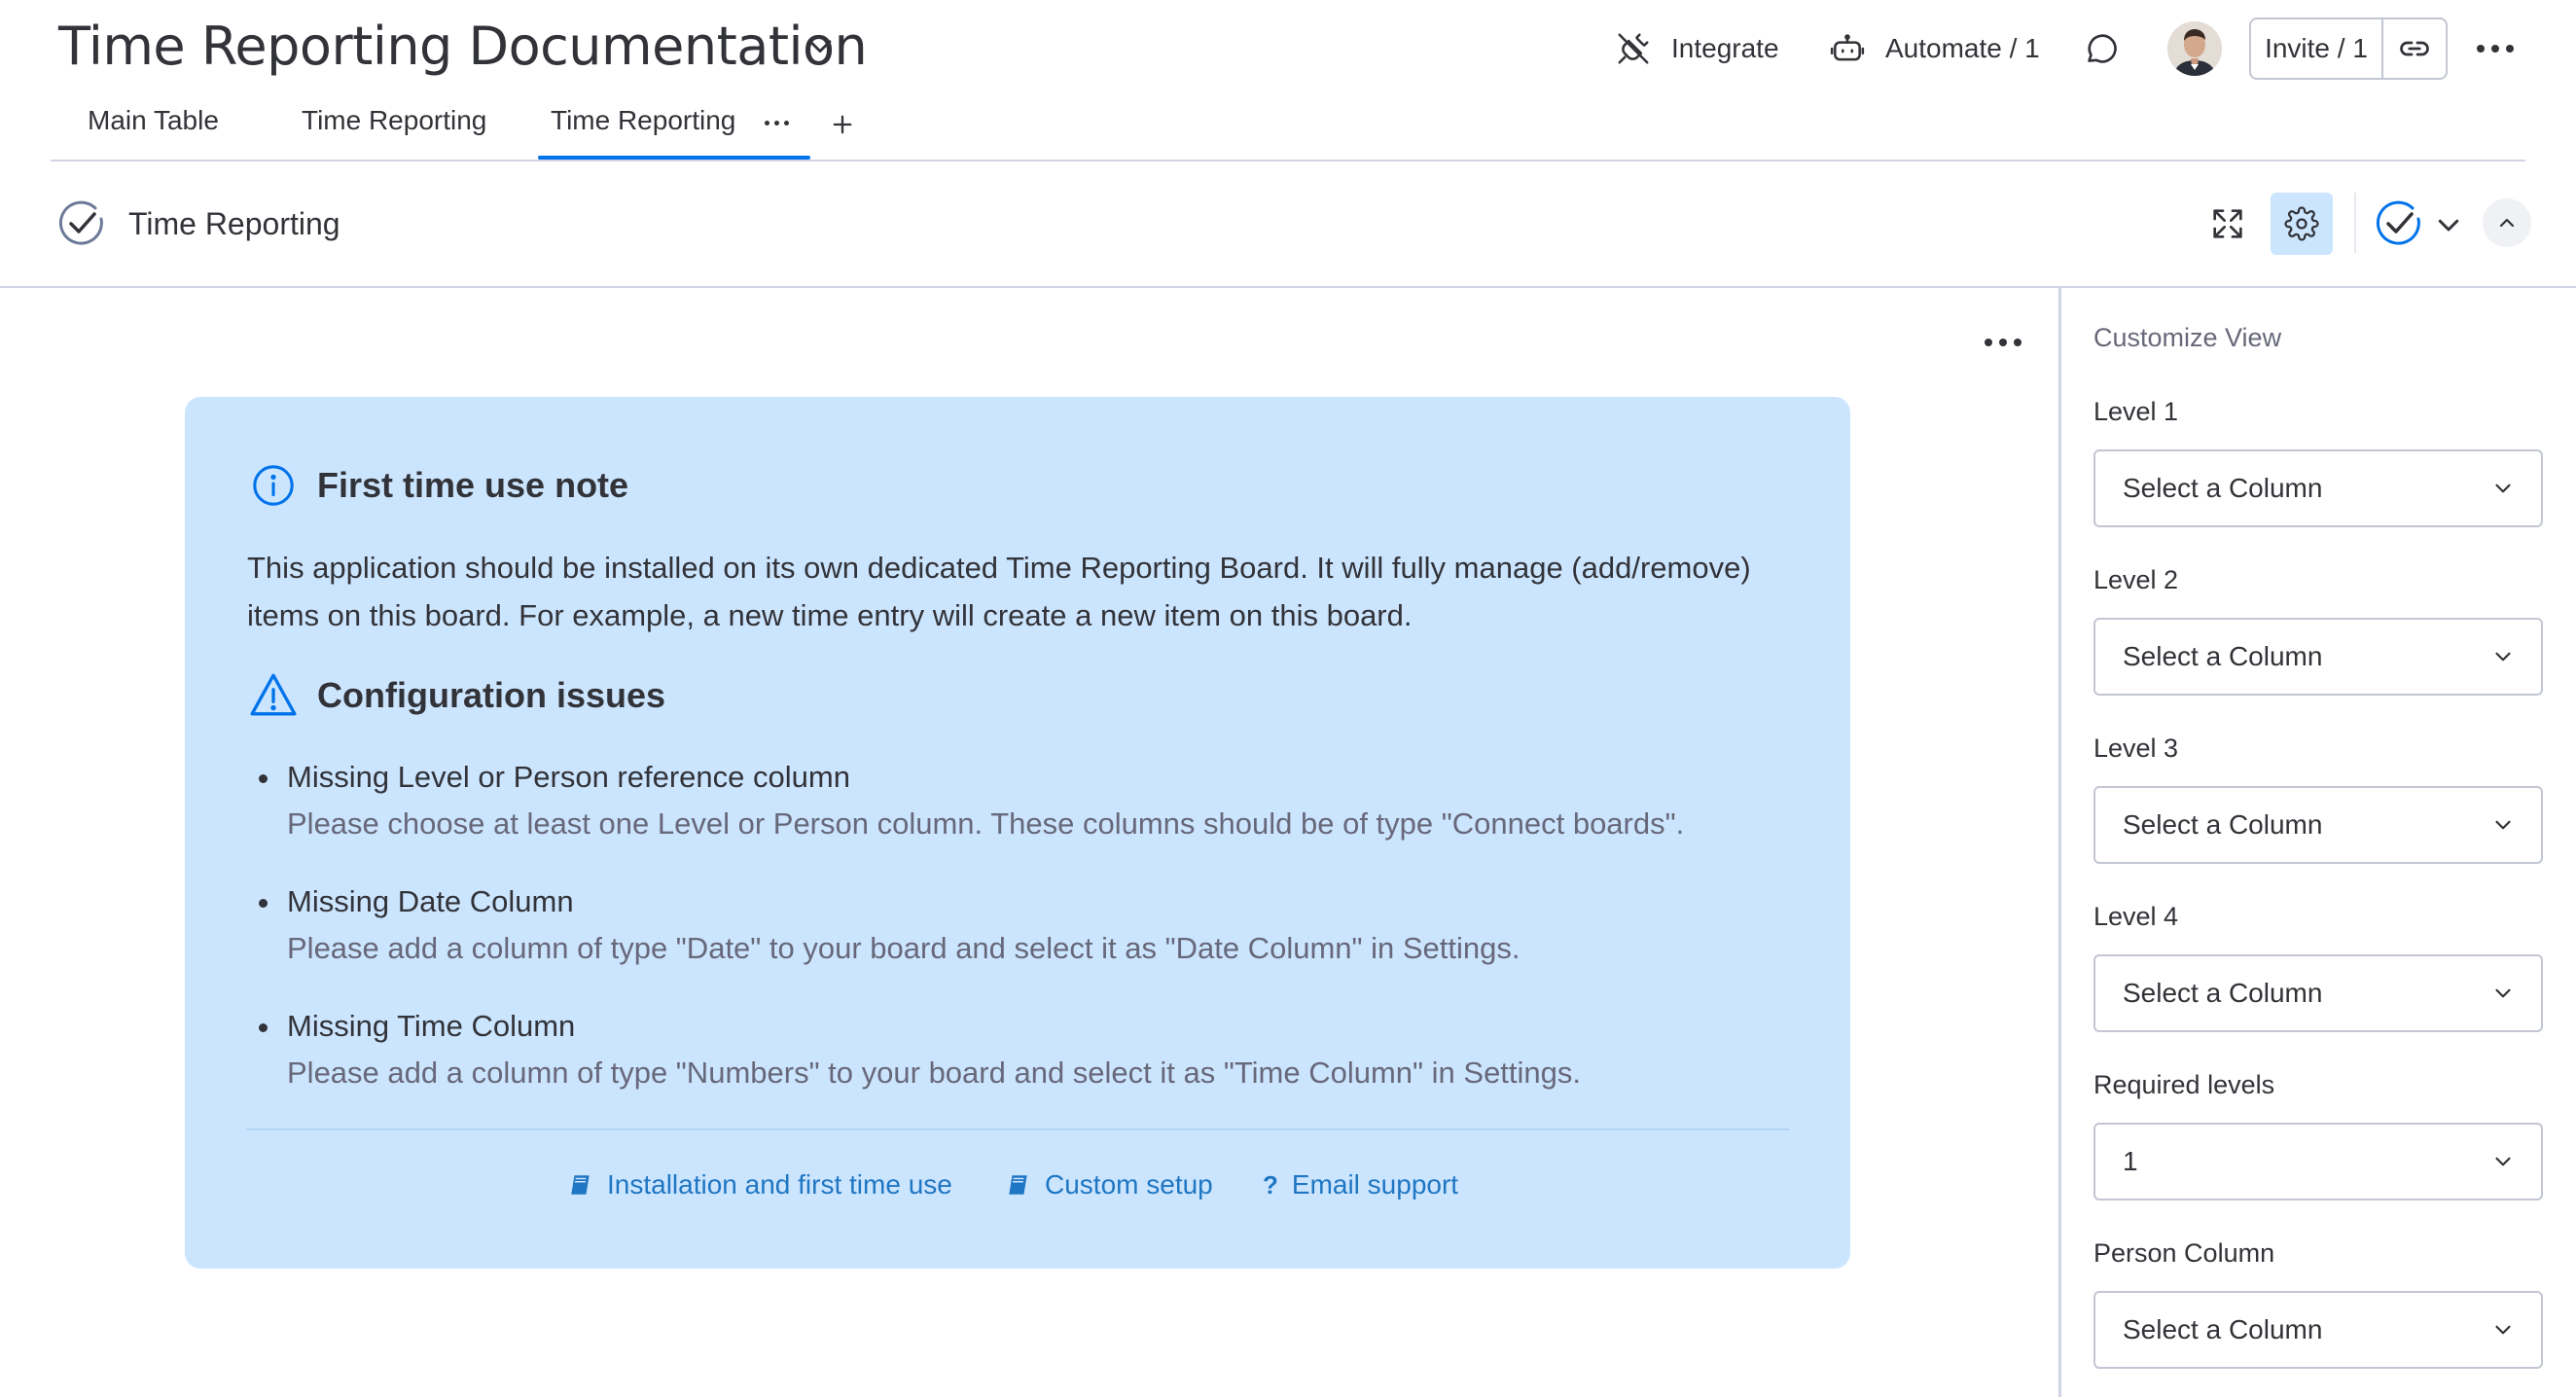 The height and width of the screenshot is (1397, 2576). Describe the element at coordinates (2136, 916) in the screenshot. I see `level-4-label: Level 4` at that location.